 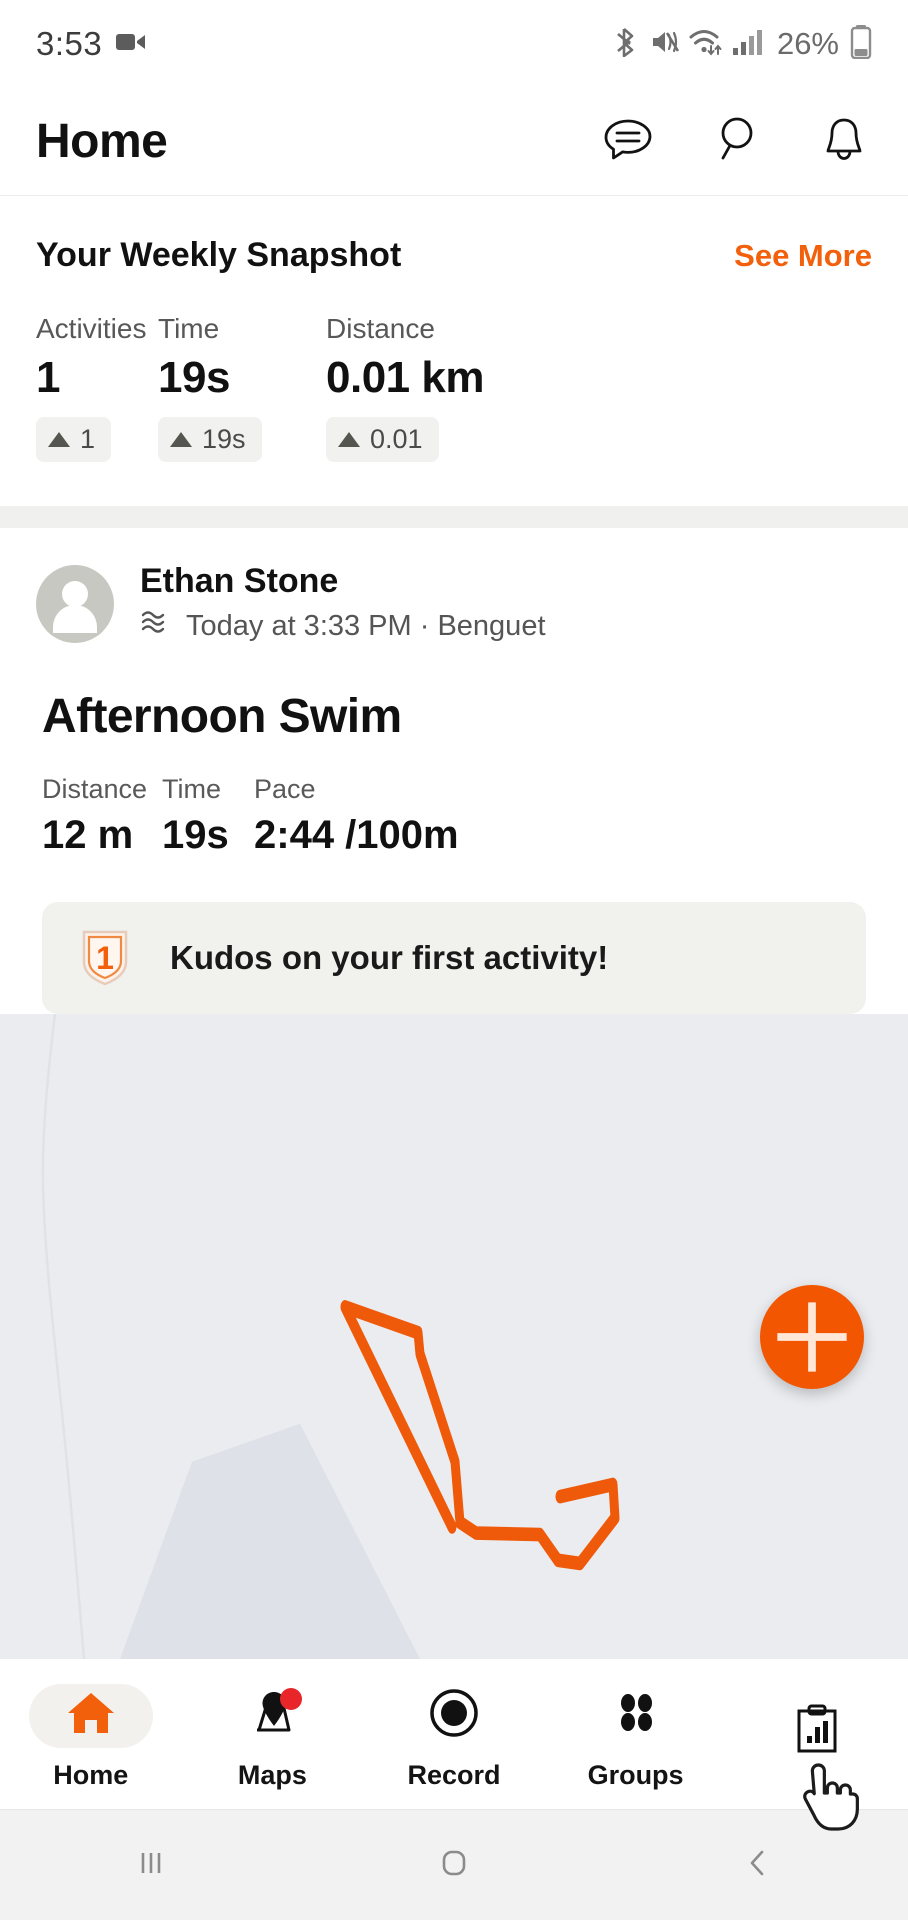 I want to click on recents-button, so click(x=151, y=1865).